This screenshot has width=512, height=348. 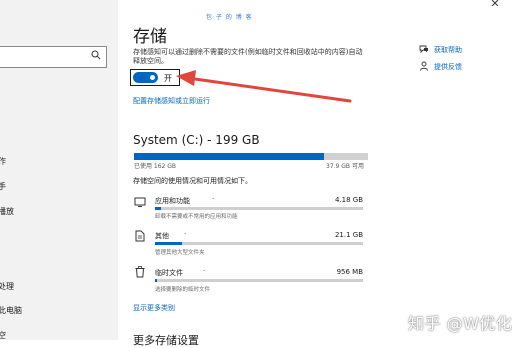 What do you see at coordinates (154, 308) in the screenshot?
I see `show-more-categories-link: 显示更多类别` at bounding box center [154, 308].